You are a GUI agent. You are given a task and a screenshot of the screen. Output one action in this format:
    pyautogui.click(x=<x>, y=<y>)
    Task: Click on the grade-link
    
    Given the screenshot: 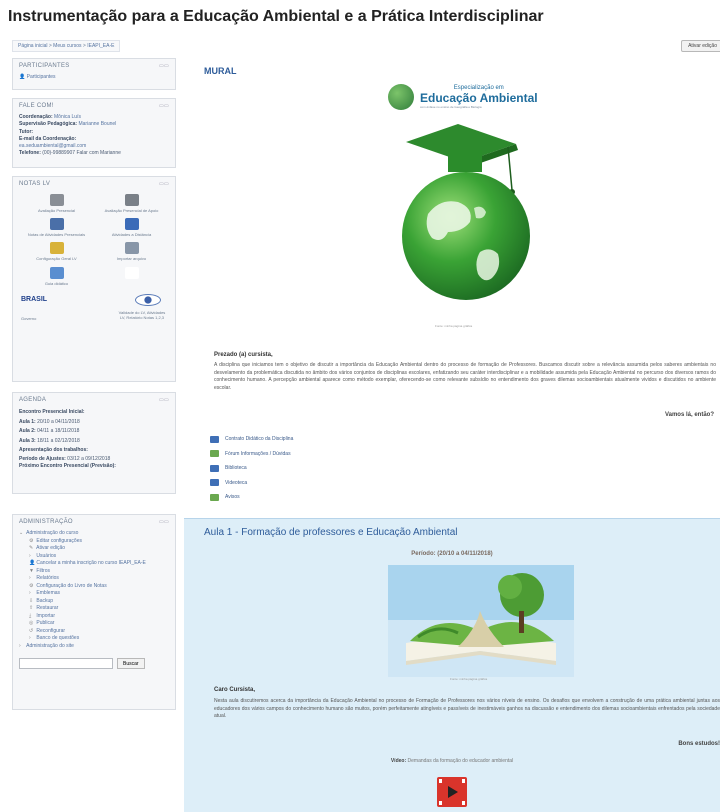 What is the action you would take?
    pyautogui.click(x=131, y=276)
    